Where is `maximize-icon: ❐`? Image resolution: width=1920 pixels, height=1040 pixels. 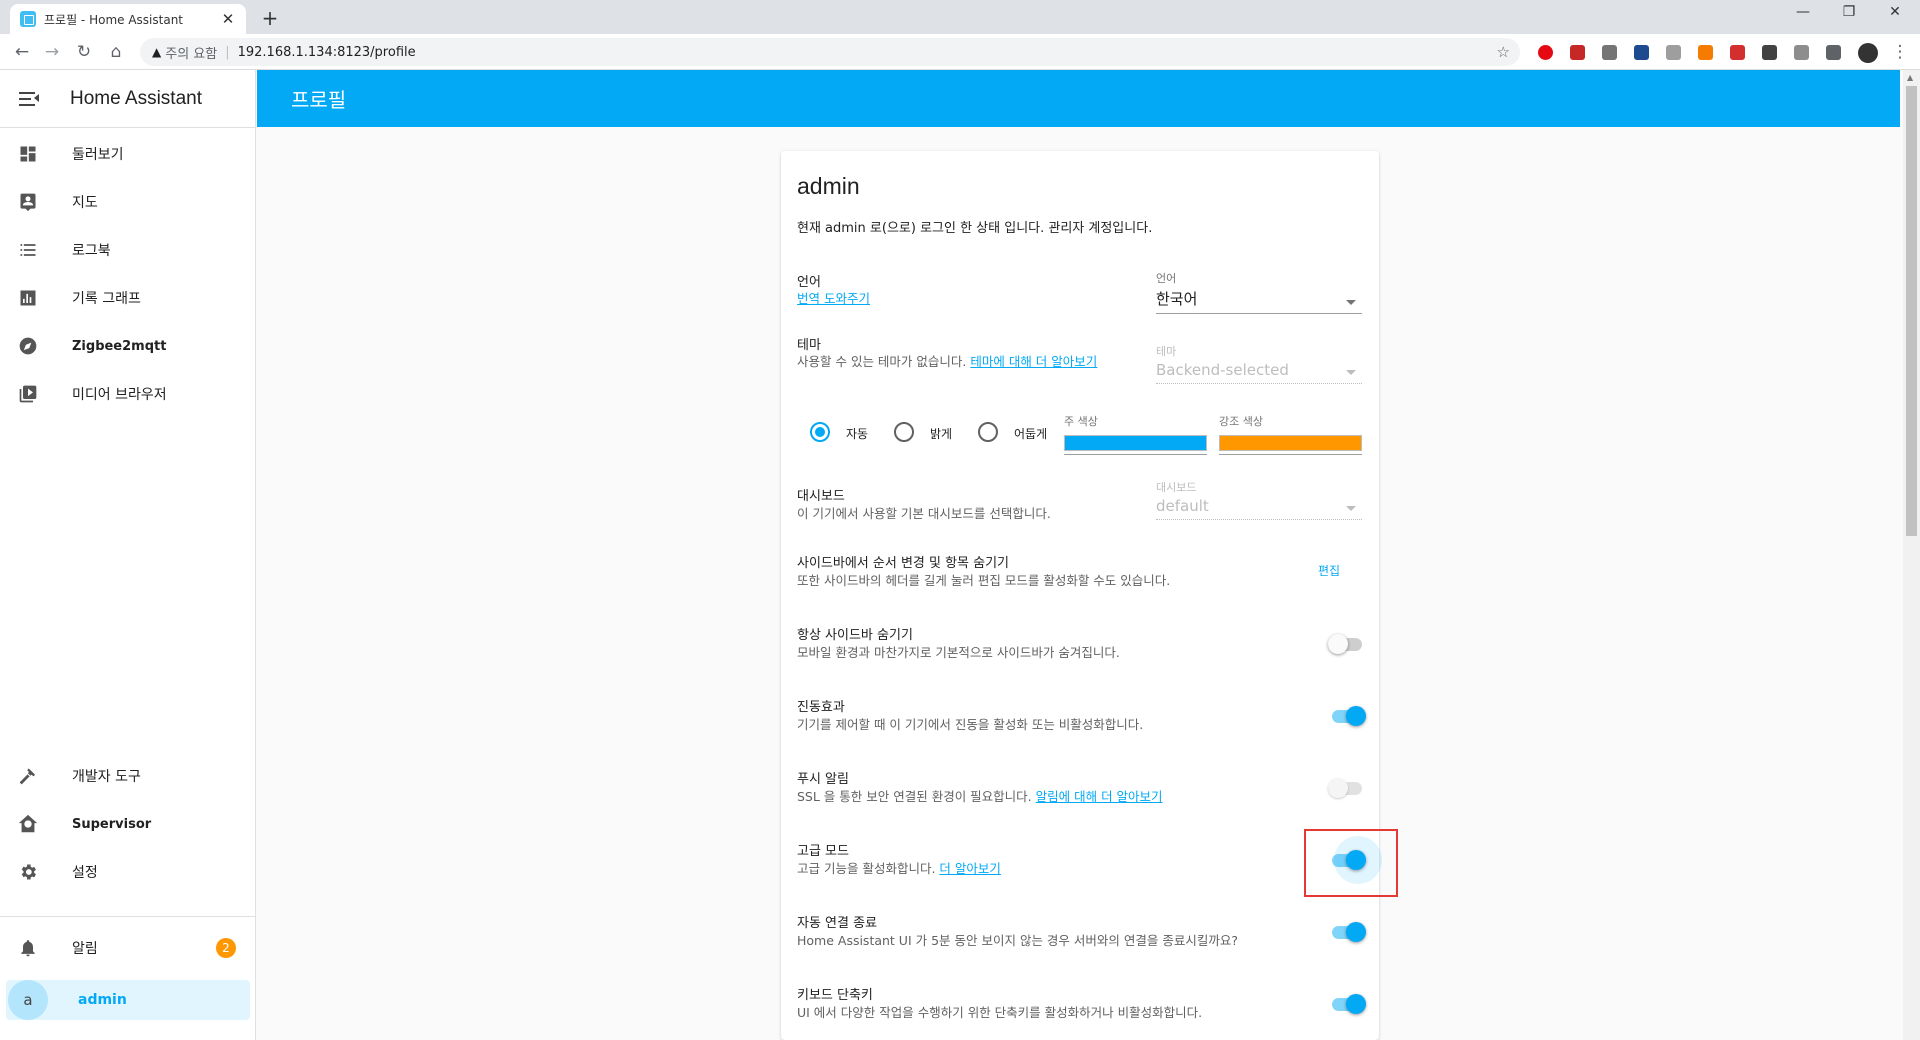
maximize-icon: ❐ is located at coordinates (1849, 12).